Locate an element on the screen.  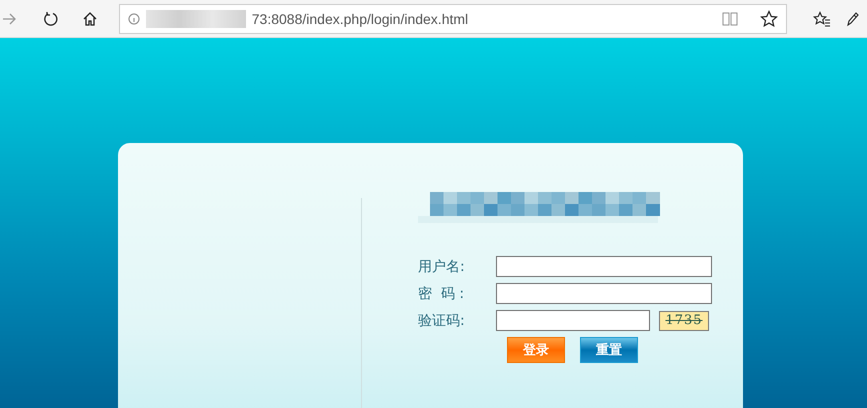
captcha-image: 1735 is located at coordinates (684, 320).